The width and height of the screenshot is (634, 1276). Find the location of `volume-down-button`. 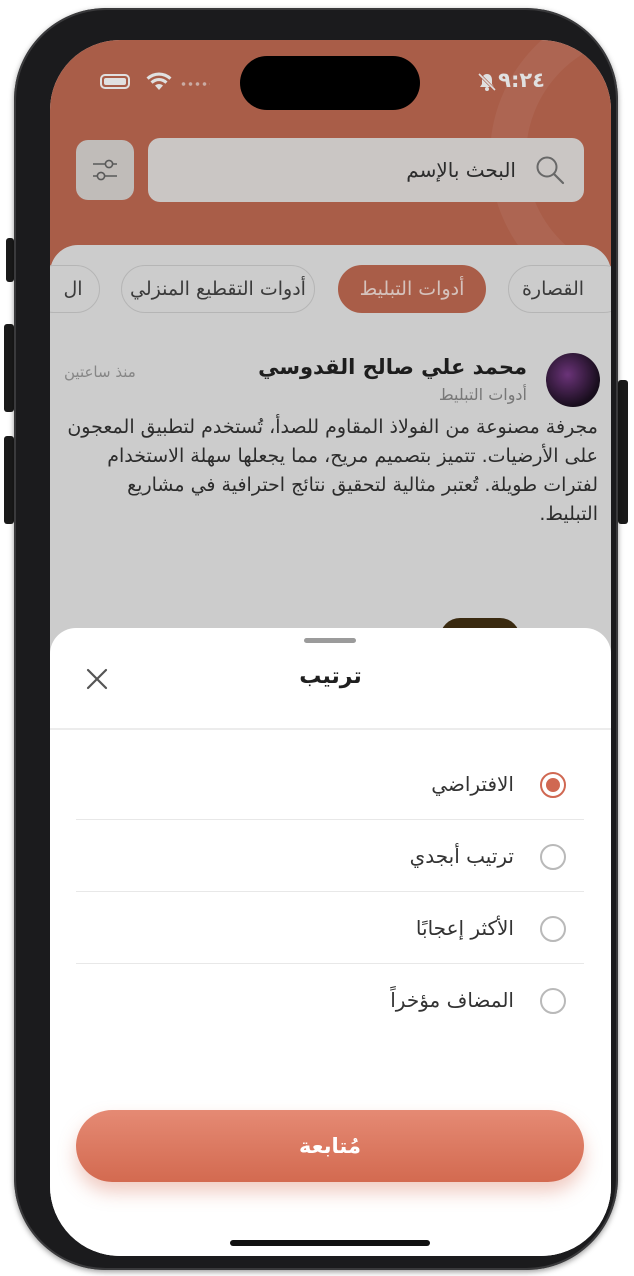

volume-down-button is located at coordinates (9, 480).